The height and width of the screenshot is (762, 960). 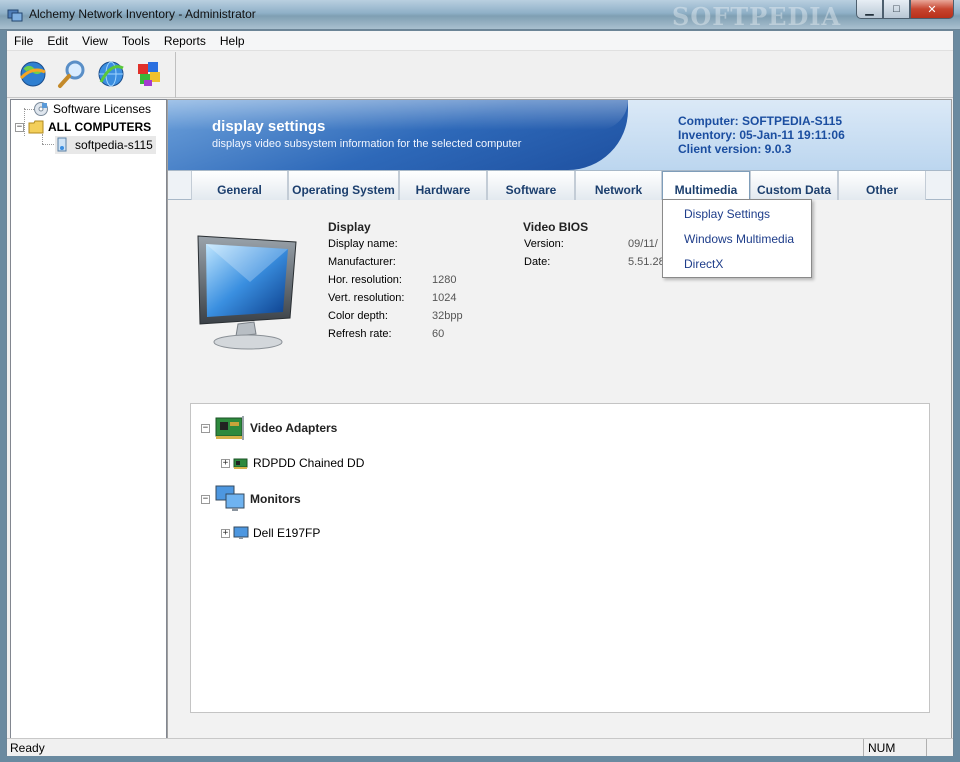 What do you see at coordinates (444, 280) in the screenshot?
I see `hor-resolution-value: 1280` at bounding box center [444, 280].